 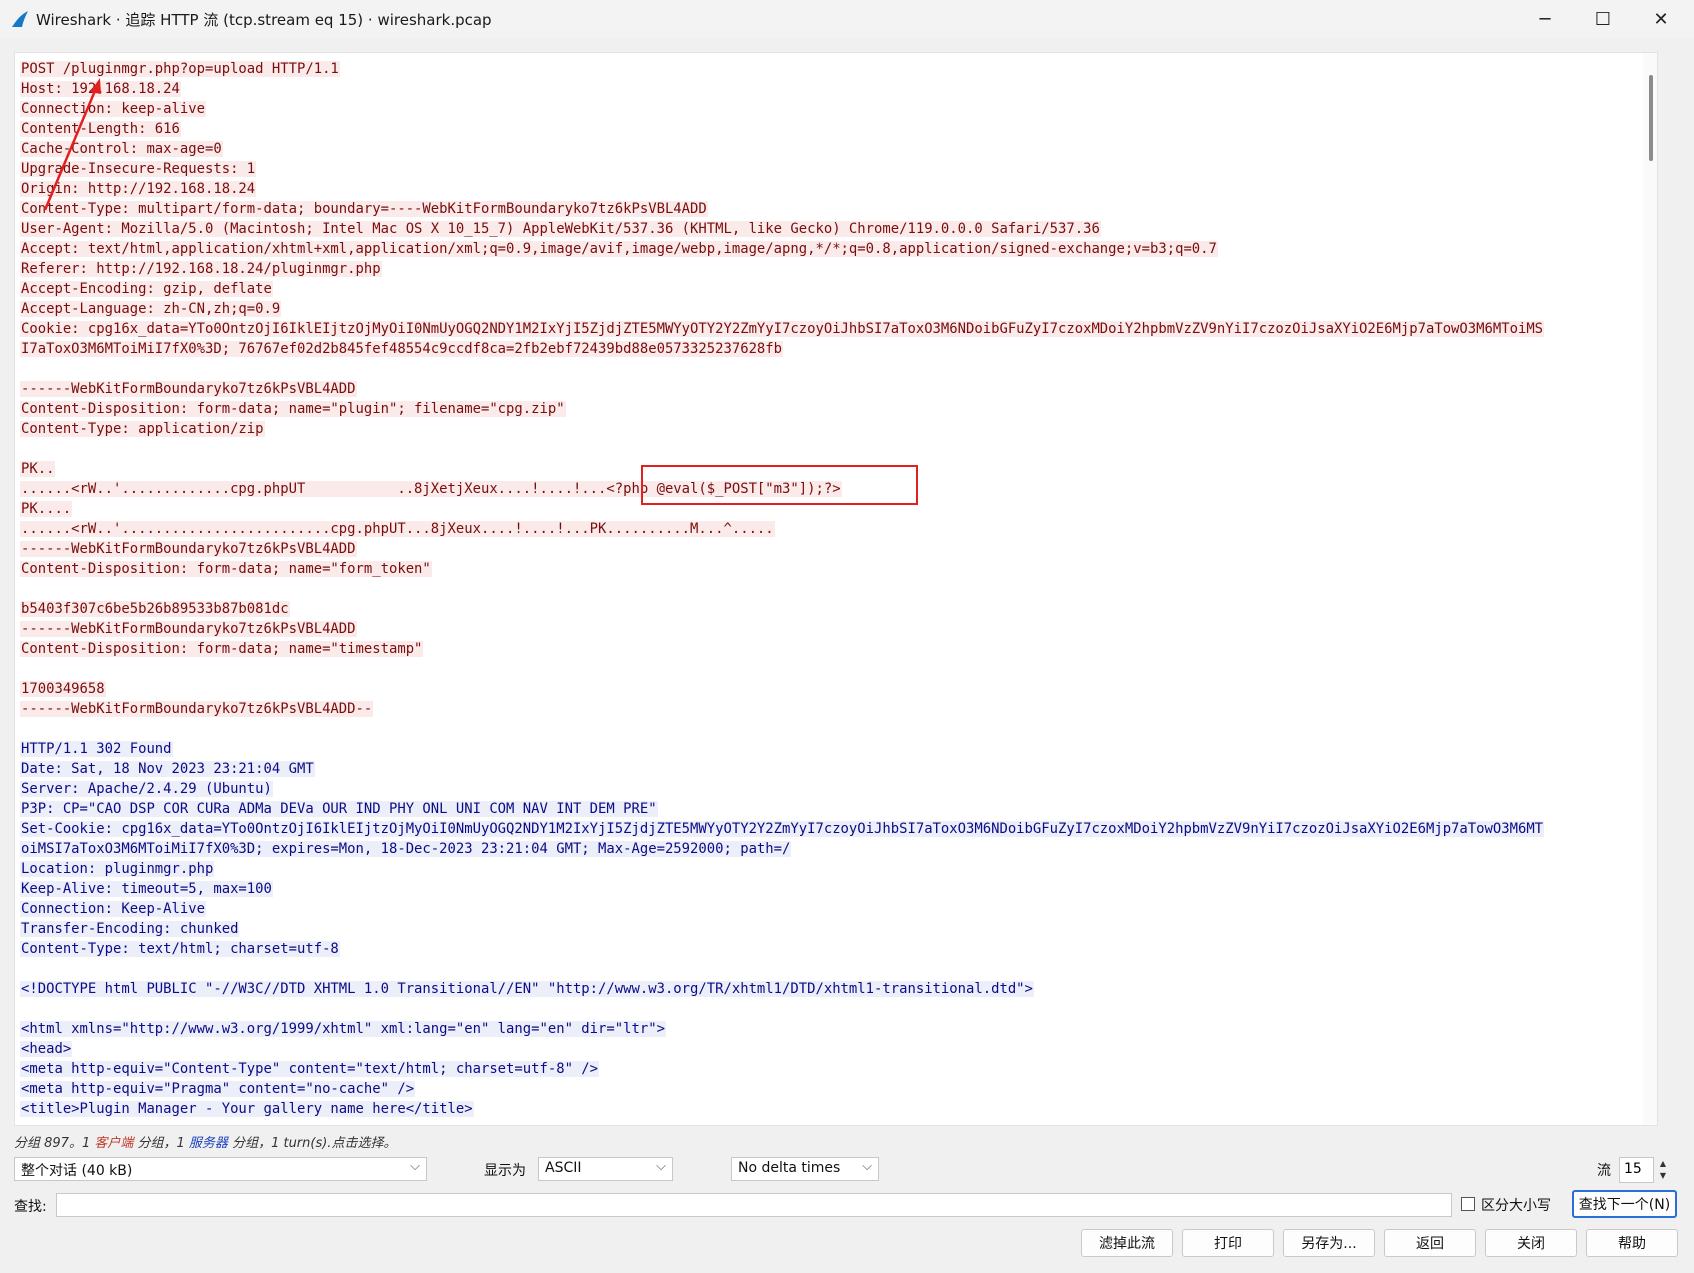 I want to click on client-line: b5403f307c6be5b26b89533b87b081dc, so click(x=782, y=609).